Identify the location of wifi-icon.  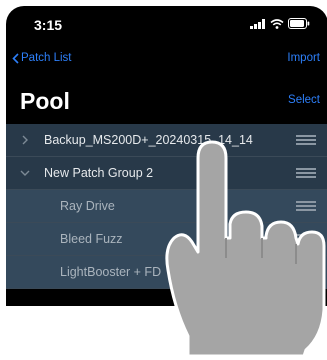
(277, 23).